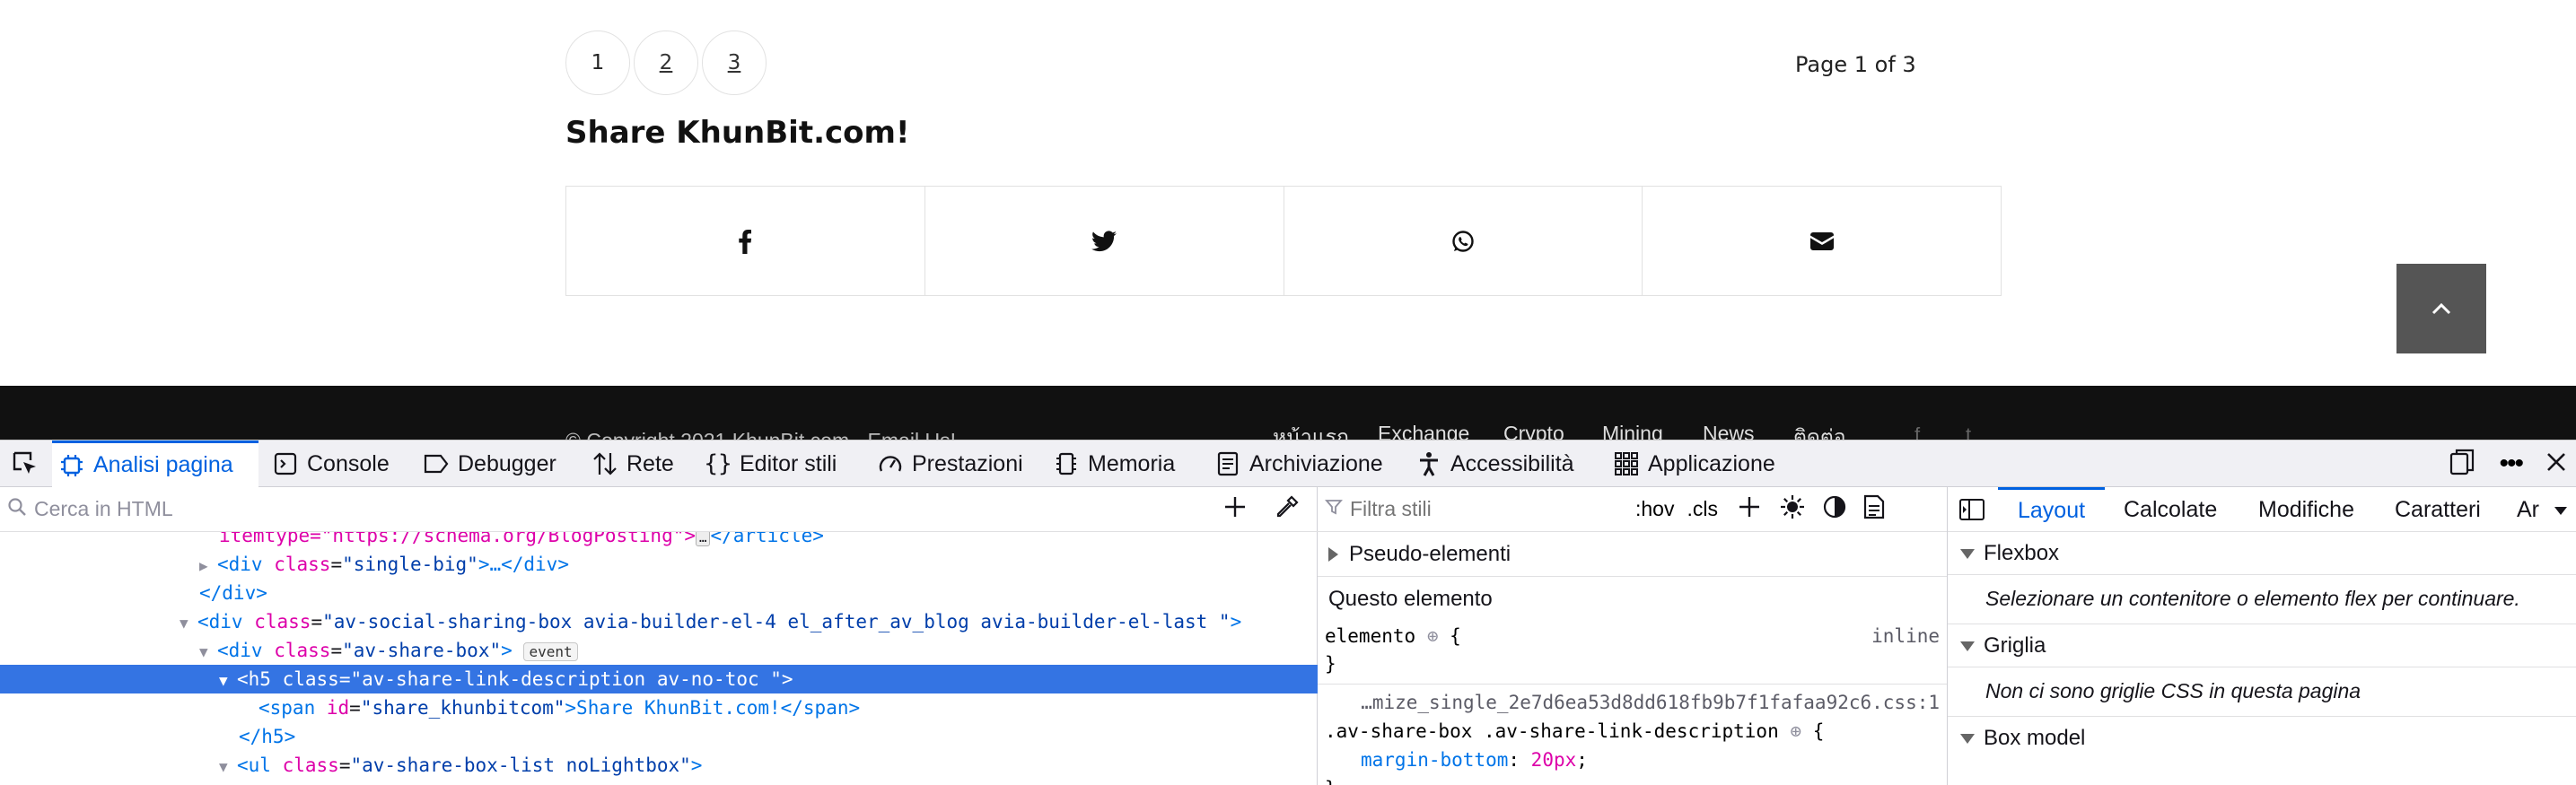 Image resolution: width=2576 pixels, height=785 pixels. Describe the element at coordinates (155, 463) in the screenshot. I see `tab-inspector: Analisi pagina` at that location.